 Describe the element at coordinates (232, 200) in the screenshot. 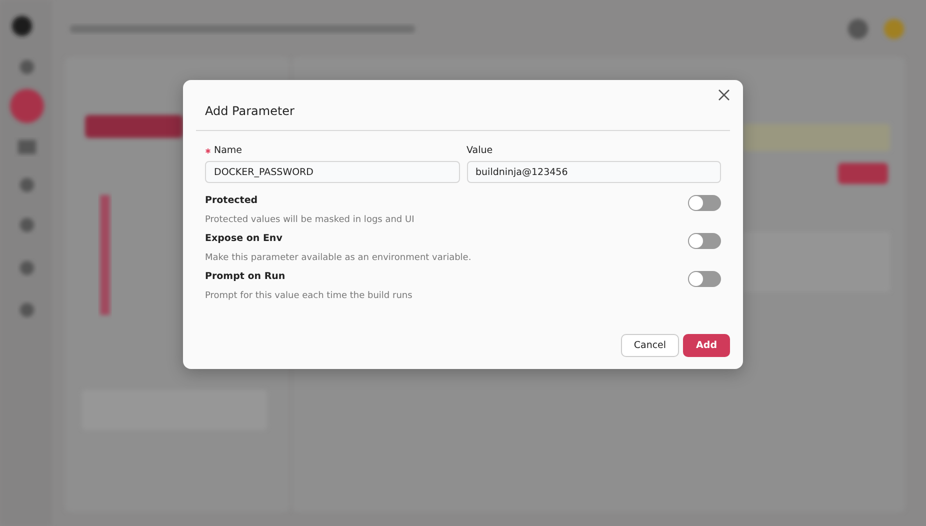

I see `option-title: Protected` at that location.